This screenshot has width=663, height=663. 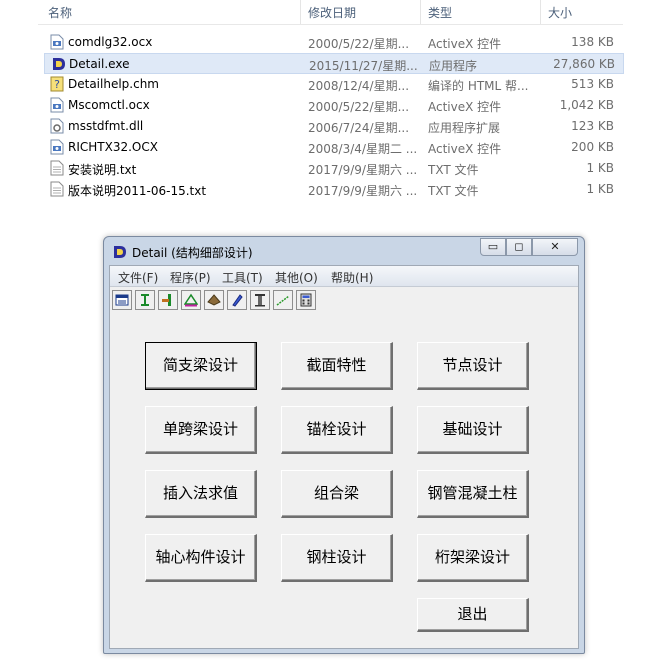 What do you see at coordinates (190, 277) in the screenshot?
I see `menu-program: 程序(P)` at bounding box center [190, 277].